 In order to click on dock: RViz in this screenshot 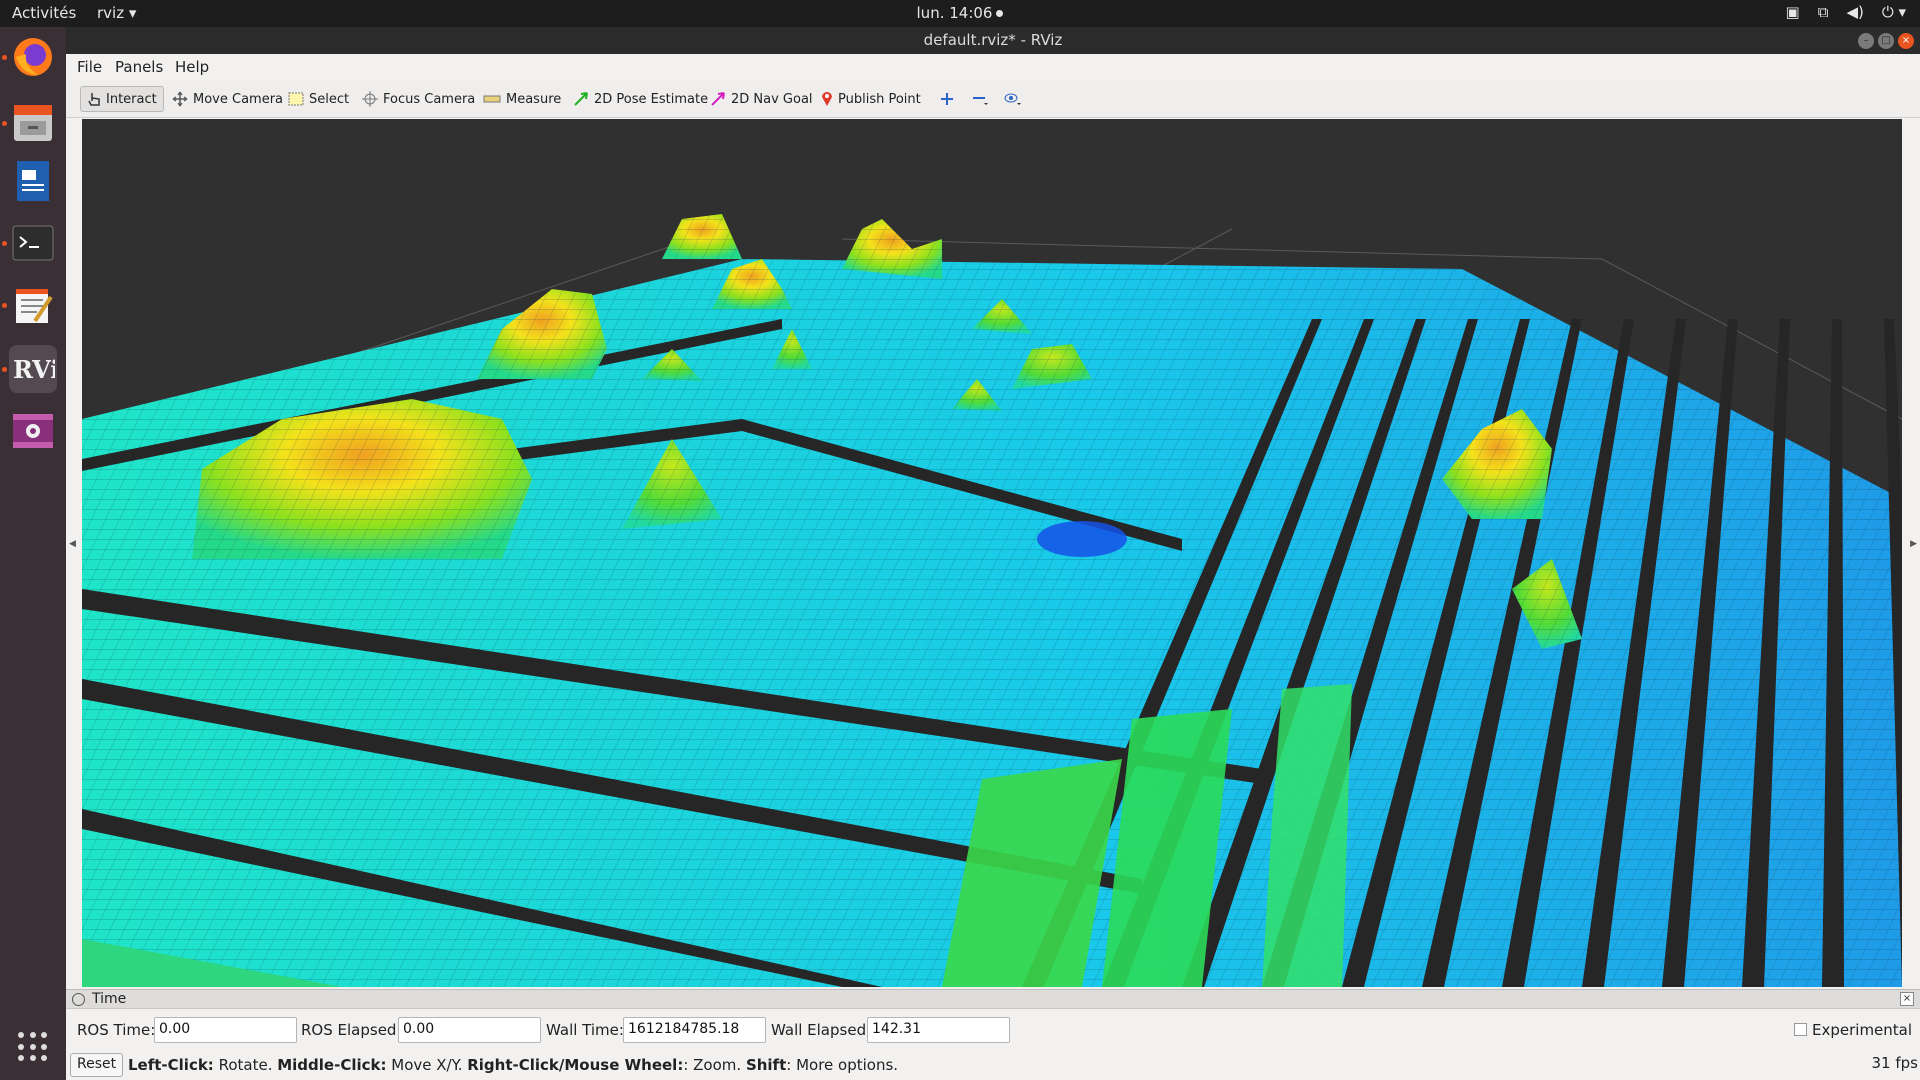, I will do `click(33, 553)`.